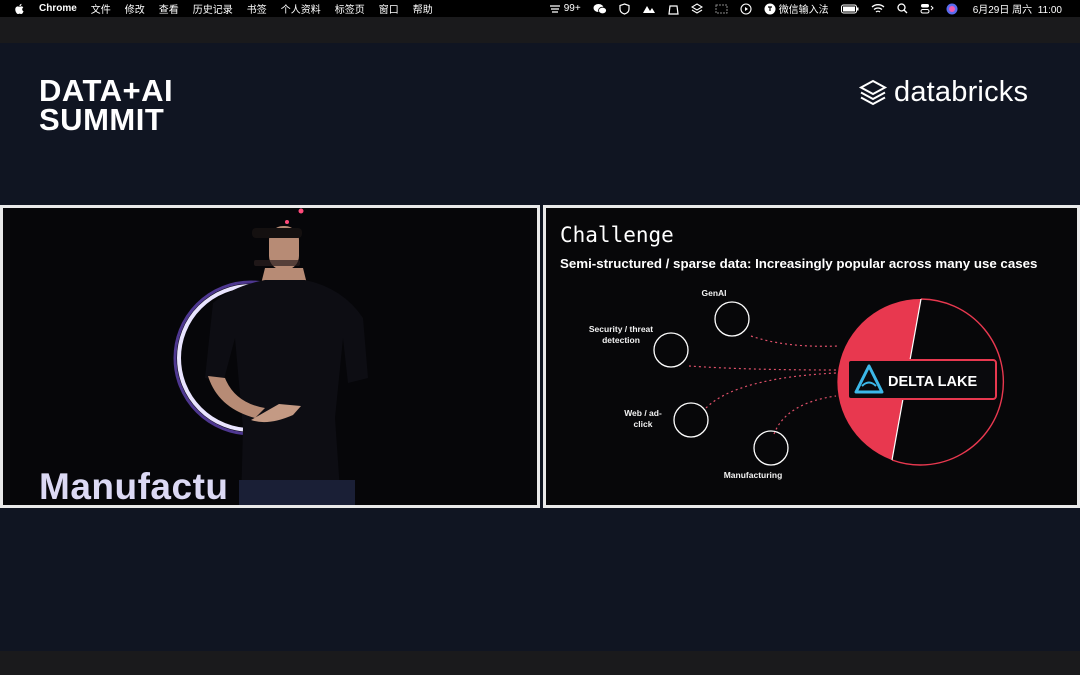  Describe the element at coordinates (961, 92) in the screenshot. I see `databricks-wordmark: databricks` at that location.